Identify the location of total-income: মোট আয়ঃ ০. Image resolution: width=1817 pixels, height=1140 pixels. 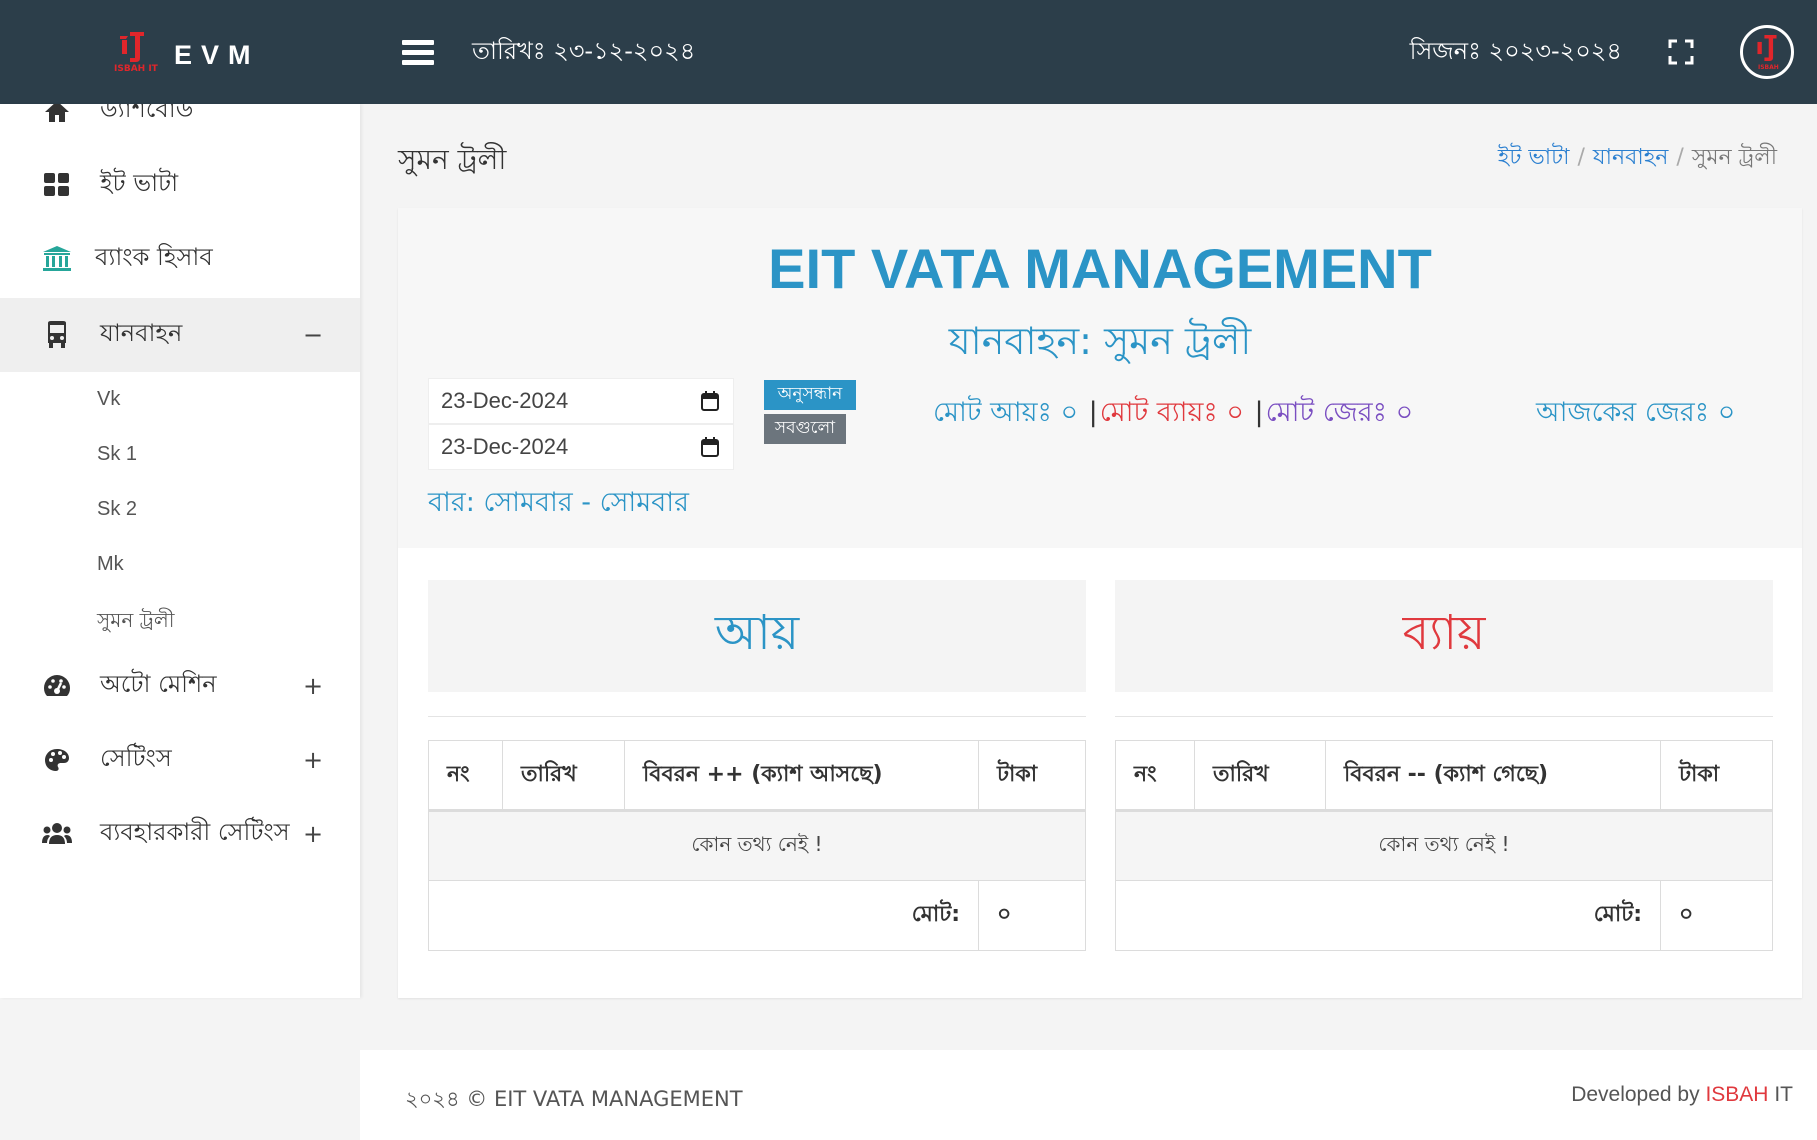
(1006, 412).